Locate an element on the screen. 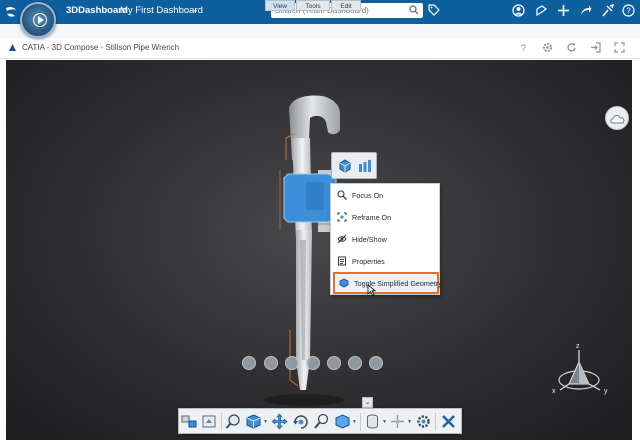 This screenshot has height=445, width=640. mouse-cursor-icon is located at coordinates (371, 290).